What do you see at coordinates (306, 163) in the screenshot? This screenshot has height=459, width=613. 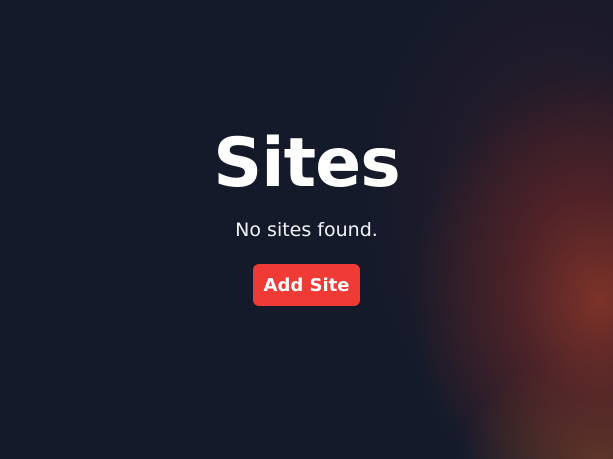 I see `page-title: Sites` at bounding box center [306, 163].